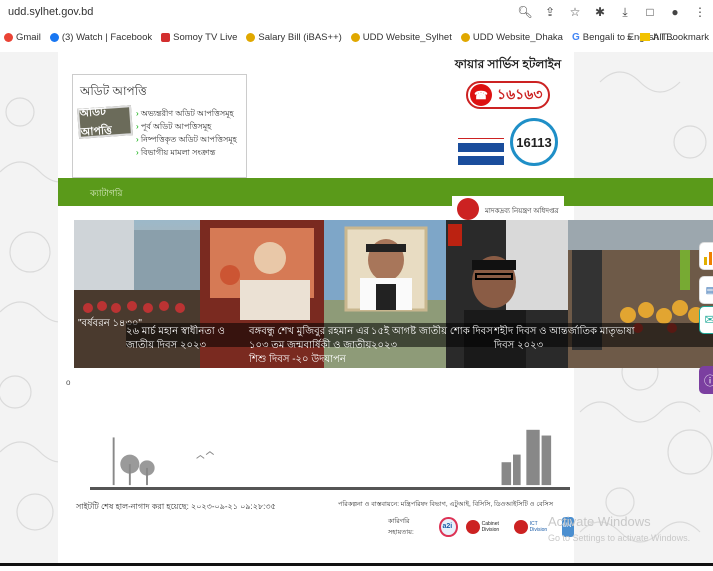 The width and height of the screenshot is (713, 571). What do you see at coordinates (524, 12) in the screenshot?
I see `zoom-icon: 🔍︎` at bounding box center [524, 12].